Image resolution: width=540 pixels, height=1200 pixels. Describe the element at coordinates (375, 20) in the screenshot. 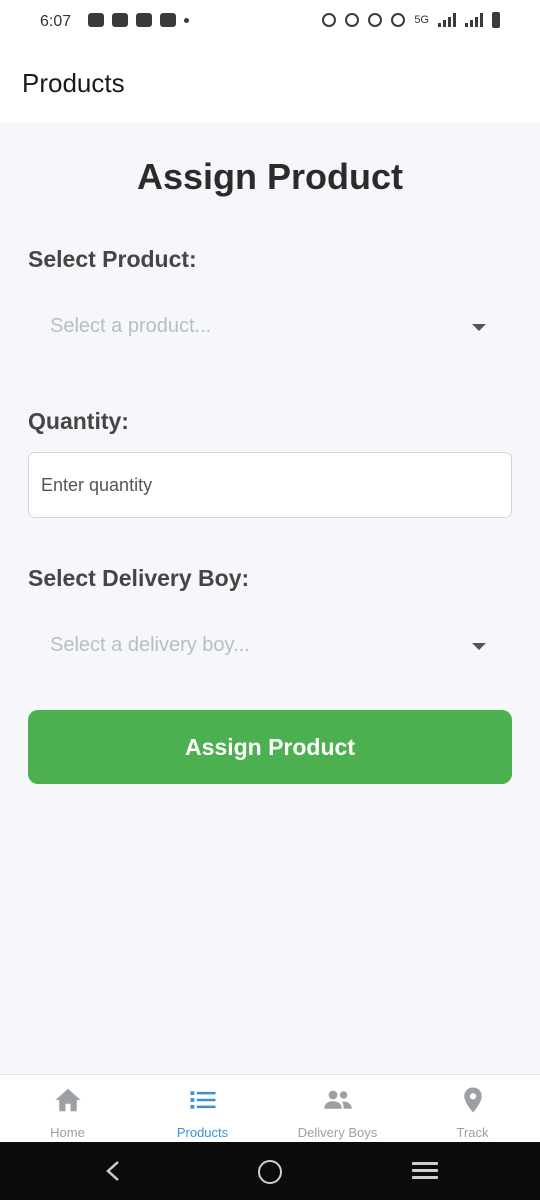

I see `volte-icon` at that location.